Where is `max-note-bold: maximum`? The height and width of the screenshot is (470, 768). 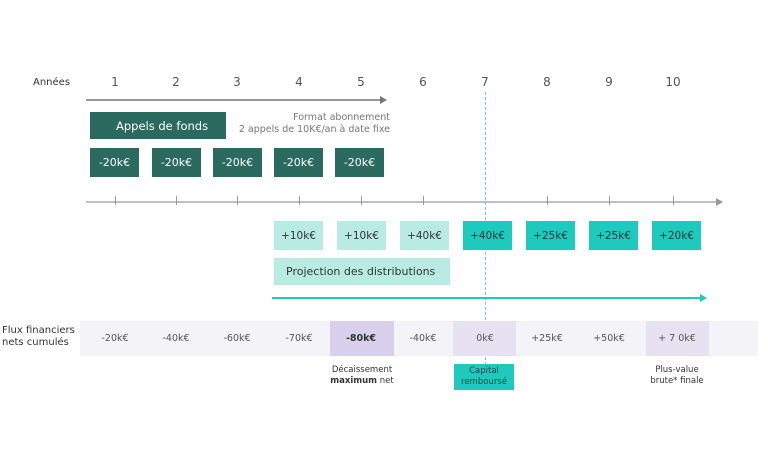
max-note-bold: maximum is located at coordinates (354, 381).